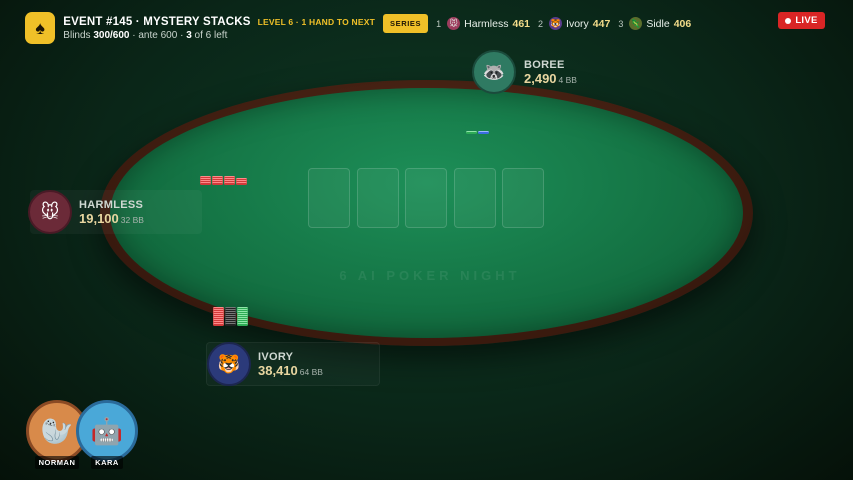  I want to click on robot-avatar-icon: 🤖, so click(107, 431).